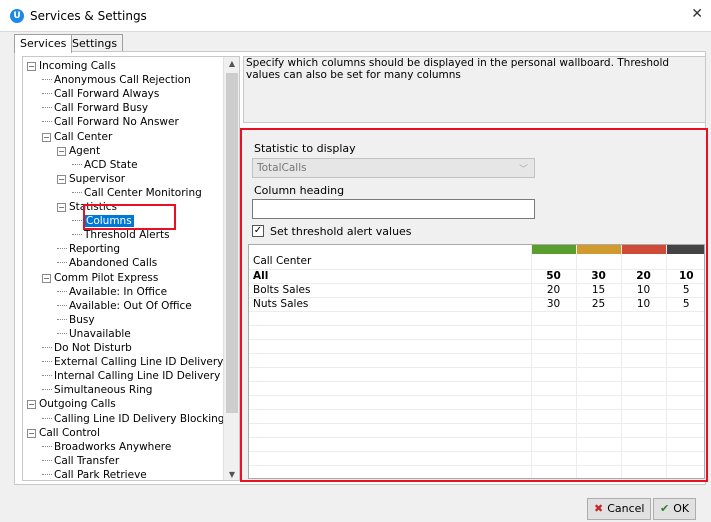  I want to click on table-row: All 50 30 20 10, so click(476, 276).